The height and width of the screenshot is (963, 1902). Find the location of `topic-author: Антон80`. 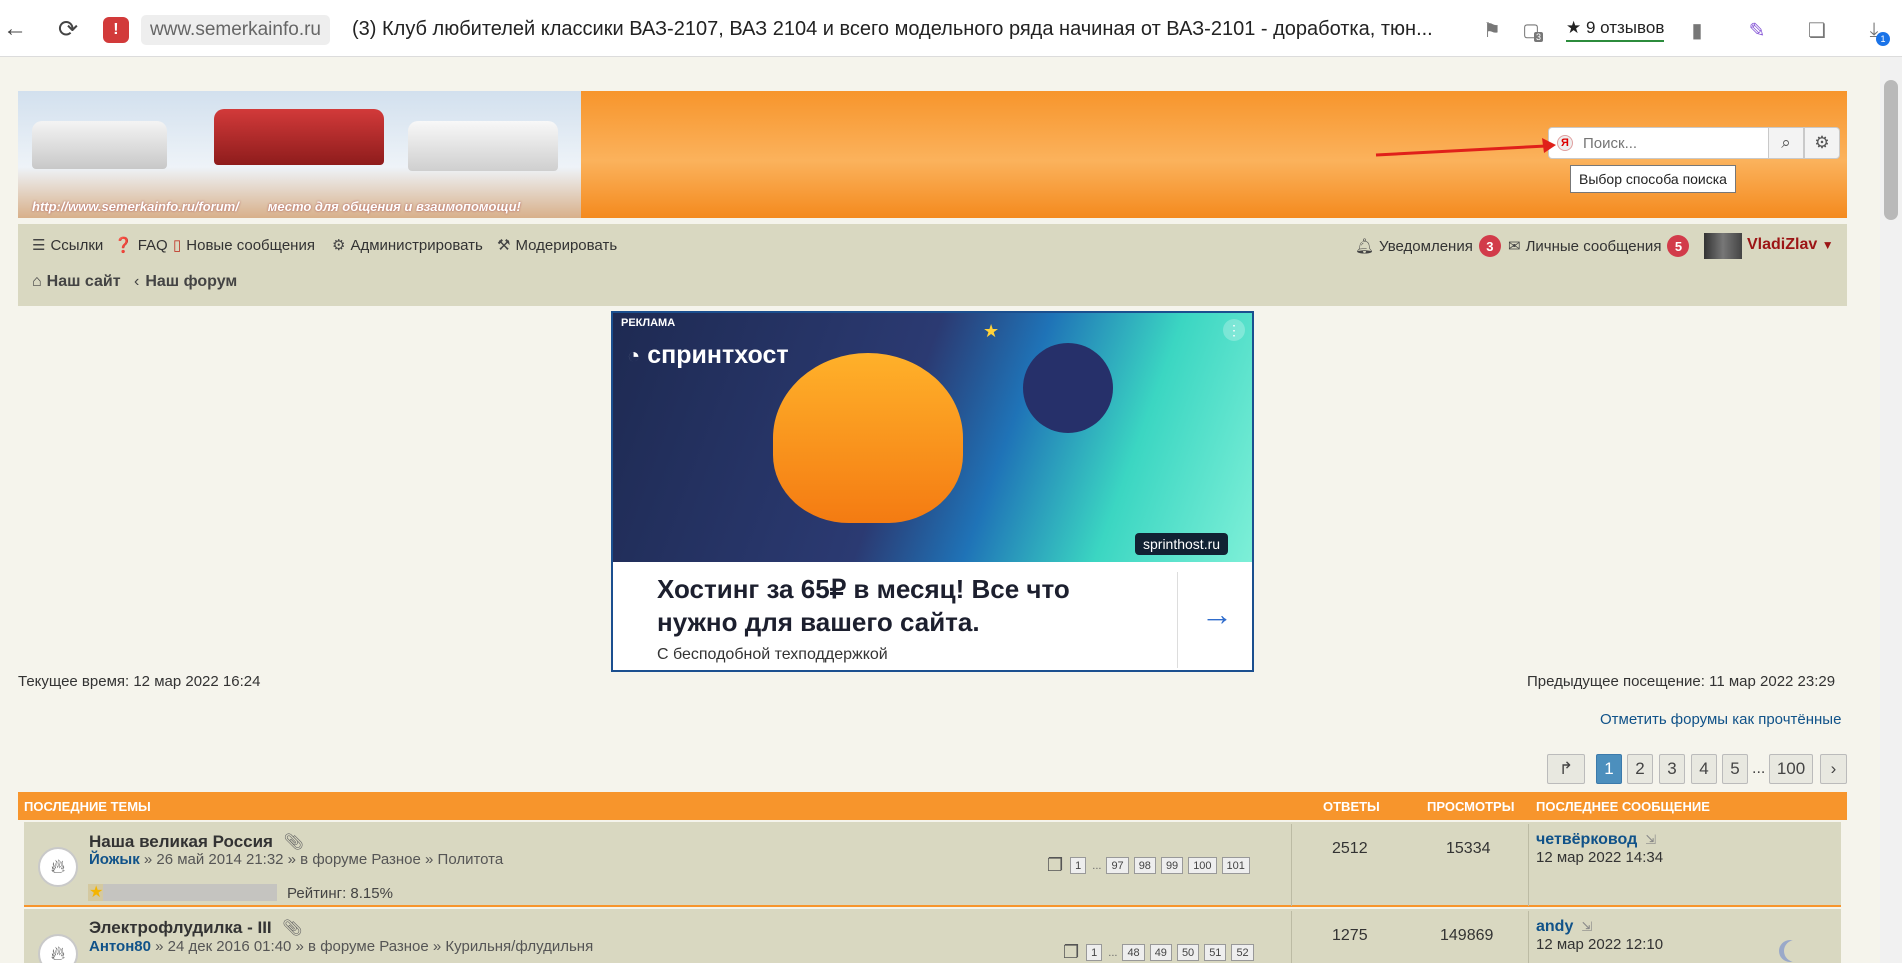

topic-author: Антон80 is located at coordinates (120, 946).